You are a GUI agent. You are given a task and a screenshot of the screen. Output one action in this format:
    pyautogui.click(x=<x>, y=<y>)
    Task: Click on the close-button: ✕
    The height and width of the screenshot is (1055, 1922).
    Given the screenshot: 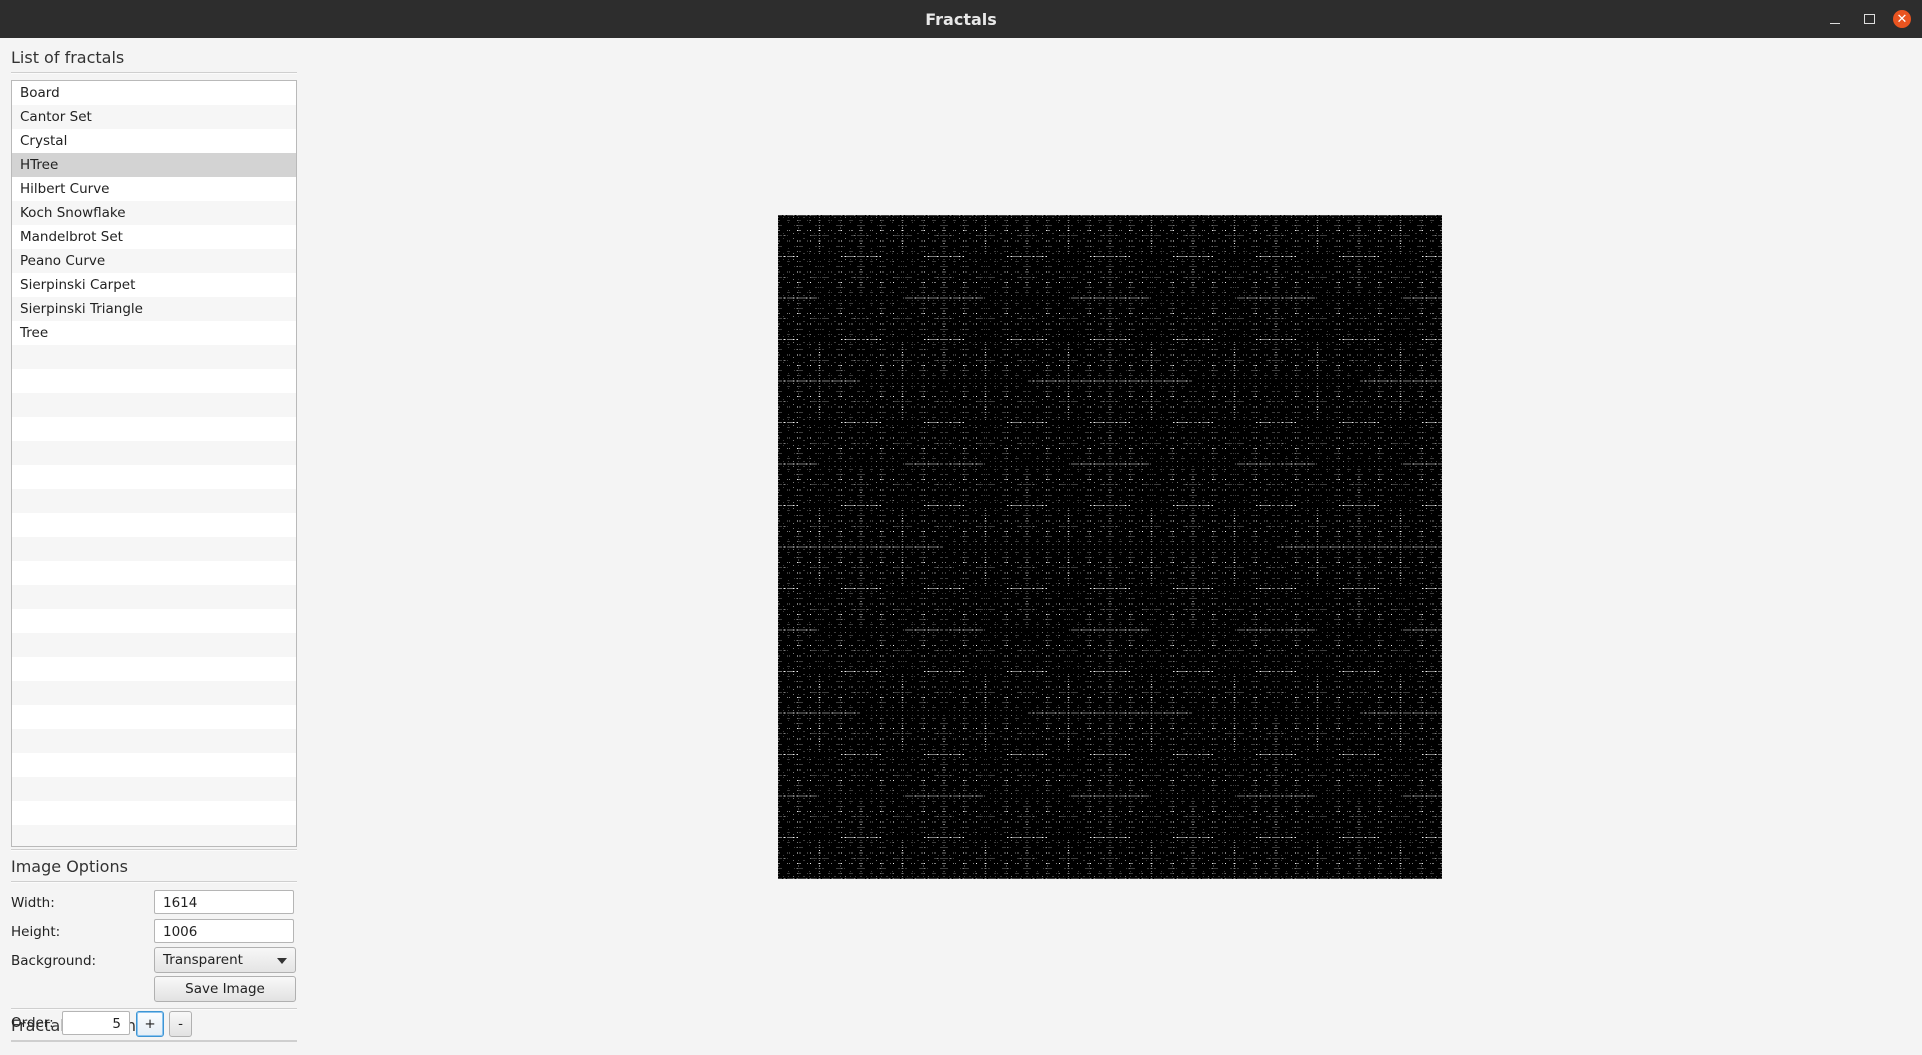 What is the action you would take?
    pyautogui.click(x=1902, y=19)
    